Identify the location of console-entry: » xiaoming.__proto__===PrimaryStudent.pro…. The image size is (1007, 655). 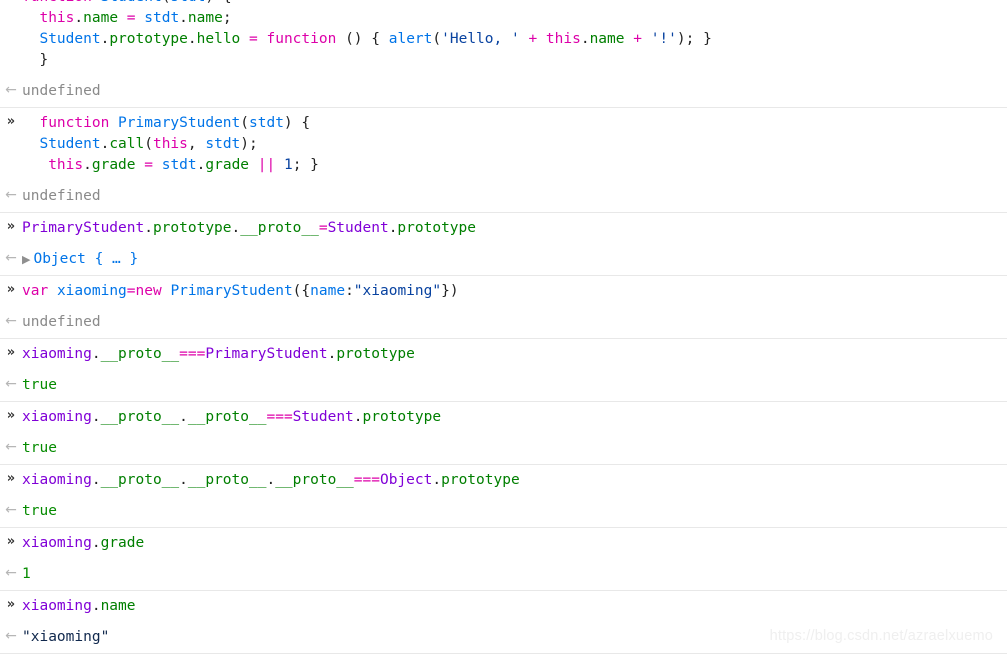
(503, 370).